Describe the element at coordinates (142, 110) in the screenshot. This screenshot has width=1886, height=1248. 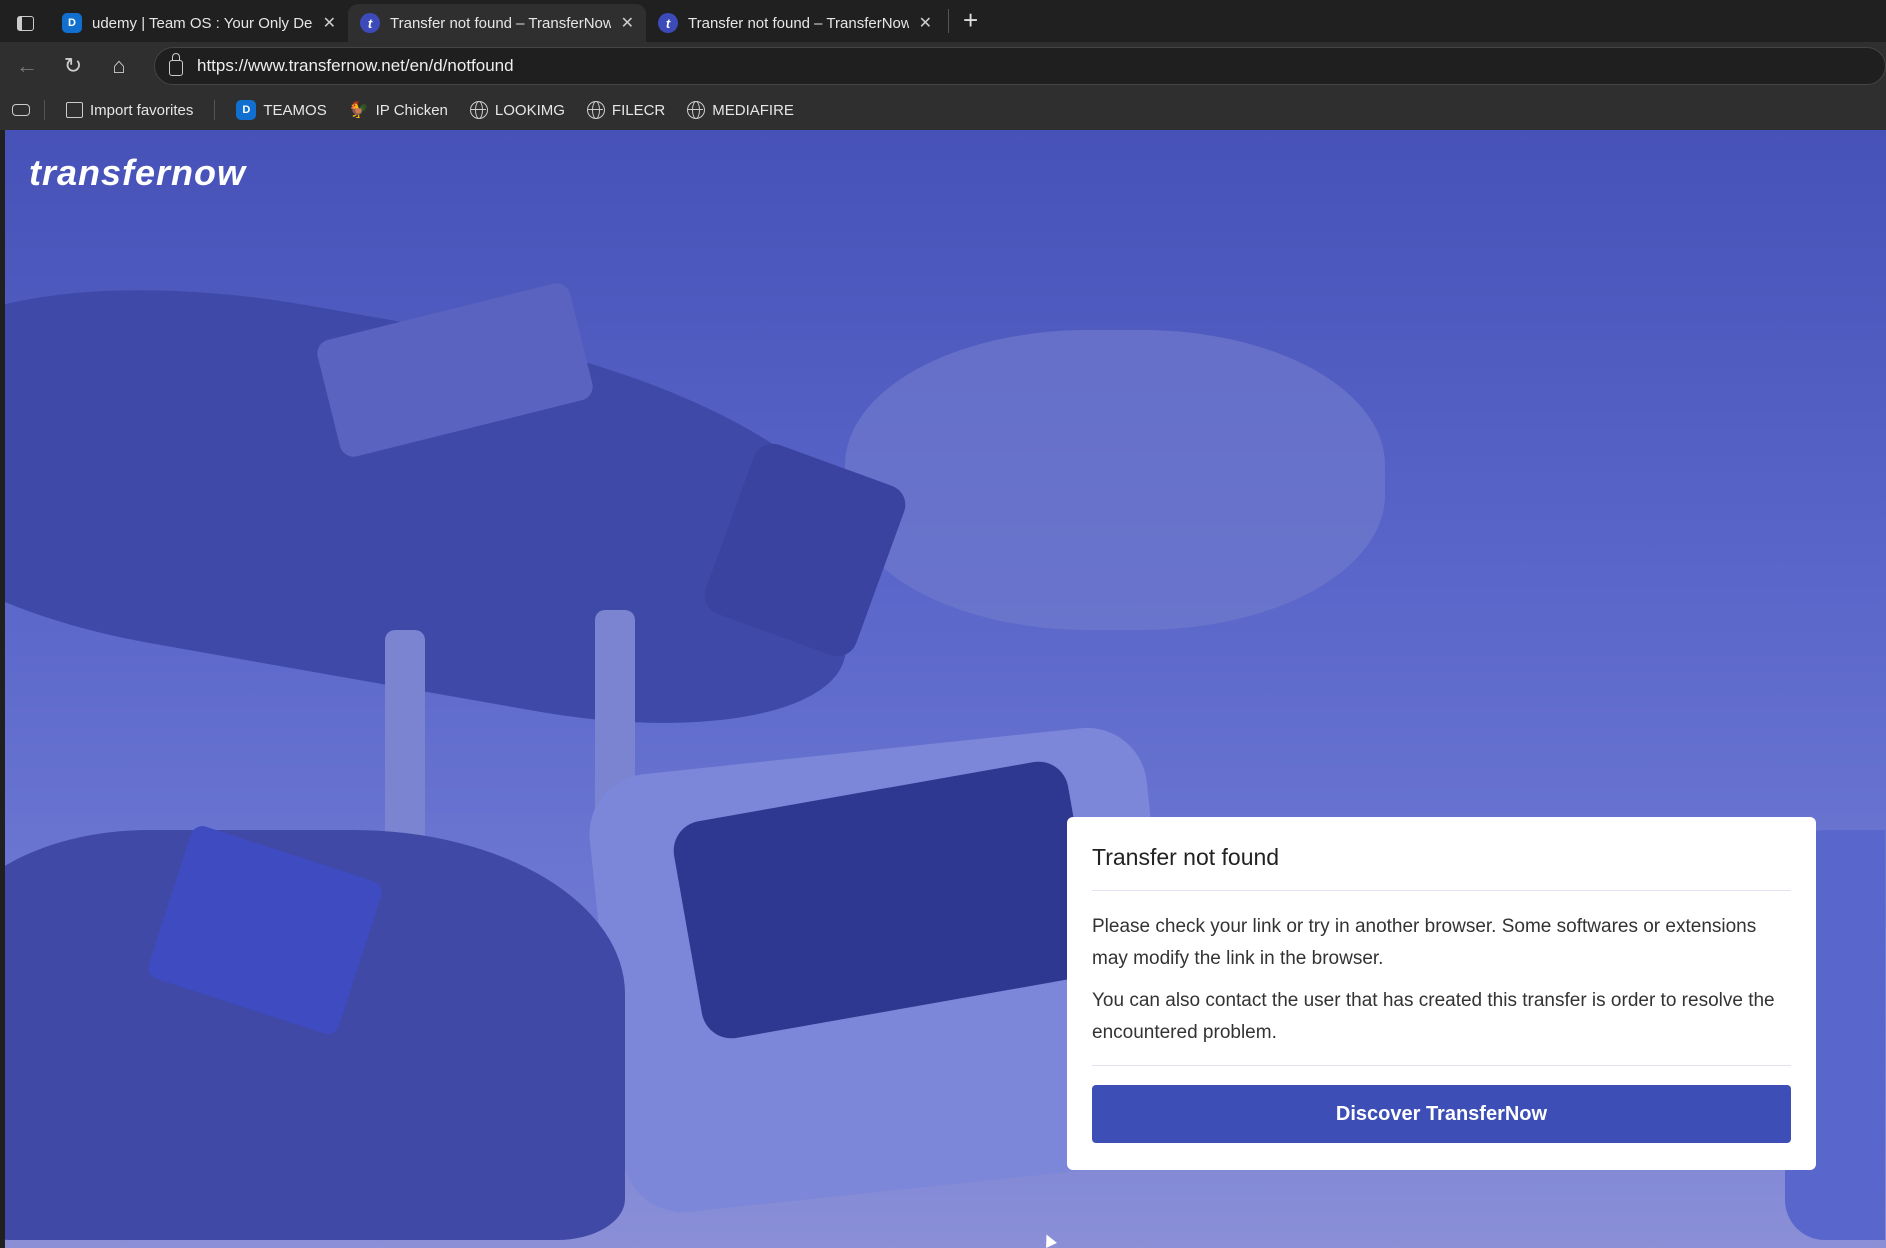
I see `bookmark-label: Import favorites` at that location.